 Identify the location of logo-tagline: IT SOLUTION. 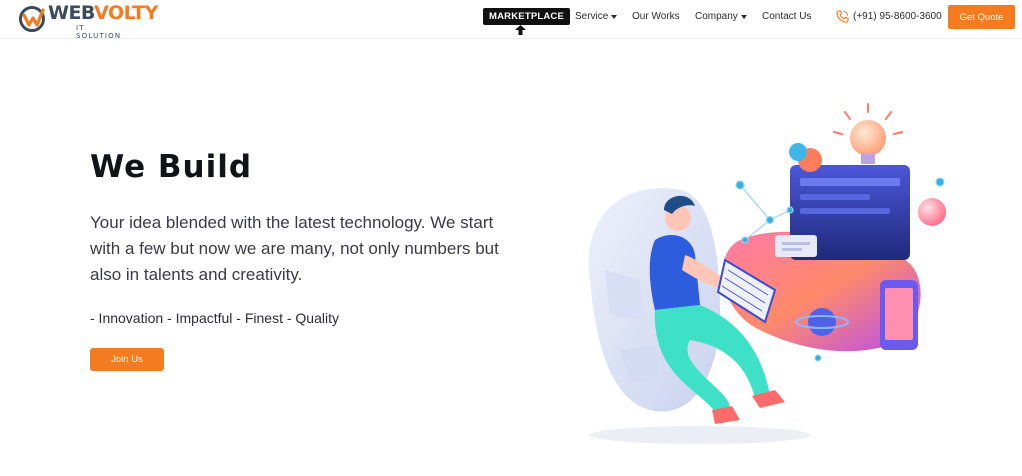
(99, 32).